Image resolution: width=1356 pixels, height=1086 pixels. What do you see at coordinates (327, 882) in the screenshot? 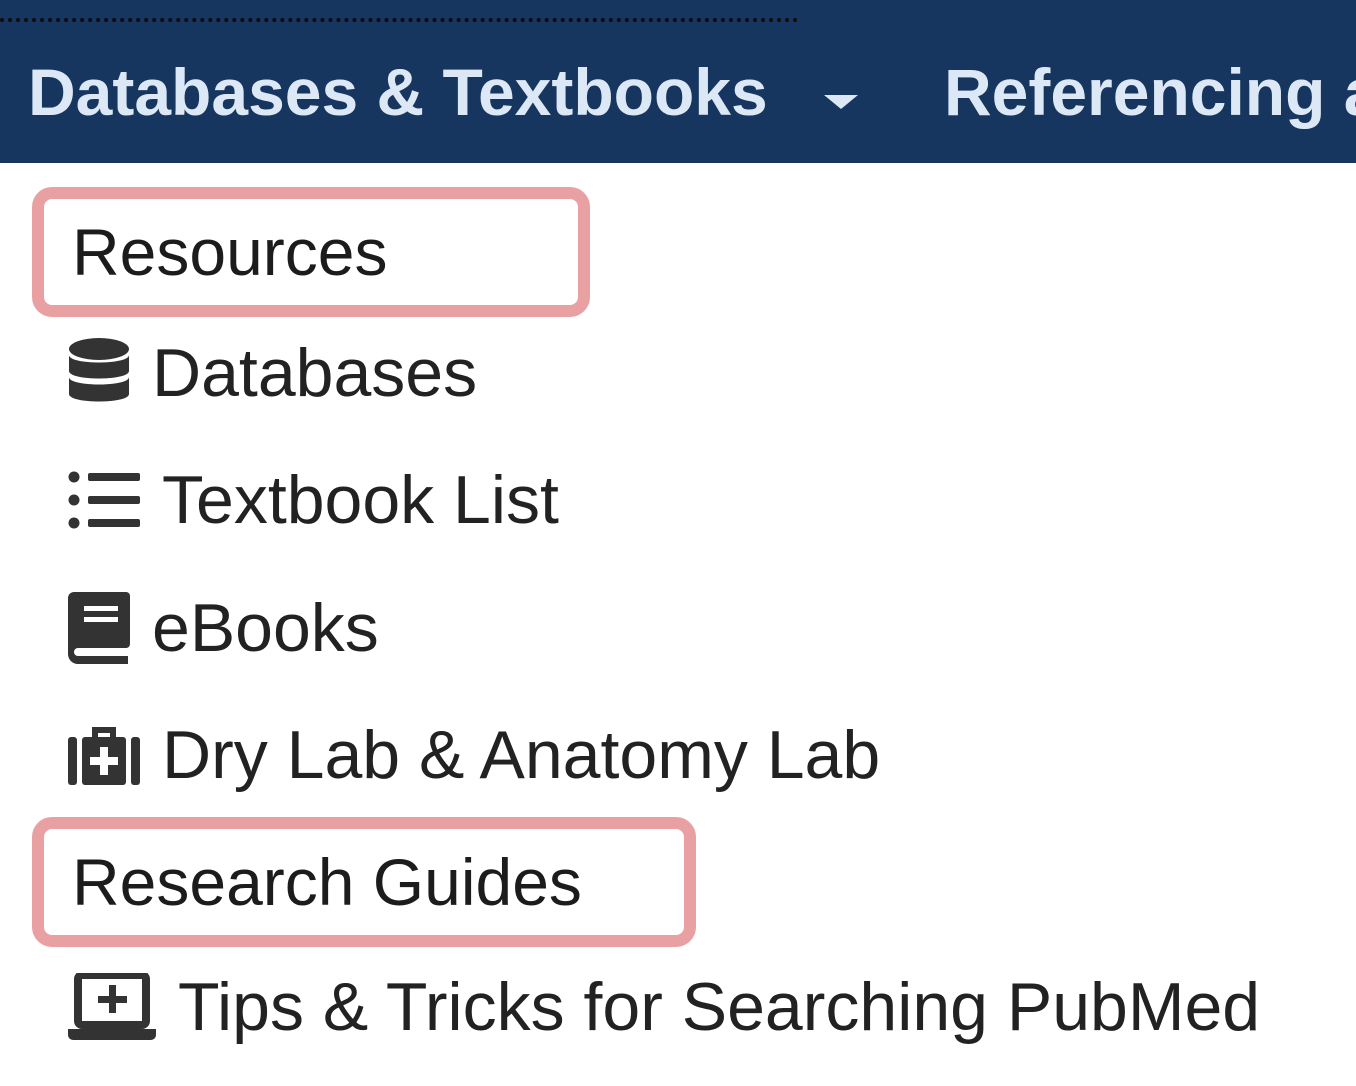
I see `section-header-research-guides-label: Research Guides` at bounding box center [327, 882].